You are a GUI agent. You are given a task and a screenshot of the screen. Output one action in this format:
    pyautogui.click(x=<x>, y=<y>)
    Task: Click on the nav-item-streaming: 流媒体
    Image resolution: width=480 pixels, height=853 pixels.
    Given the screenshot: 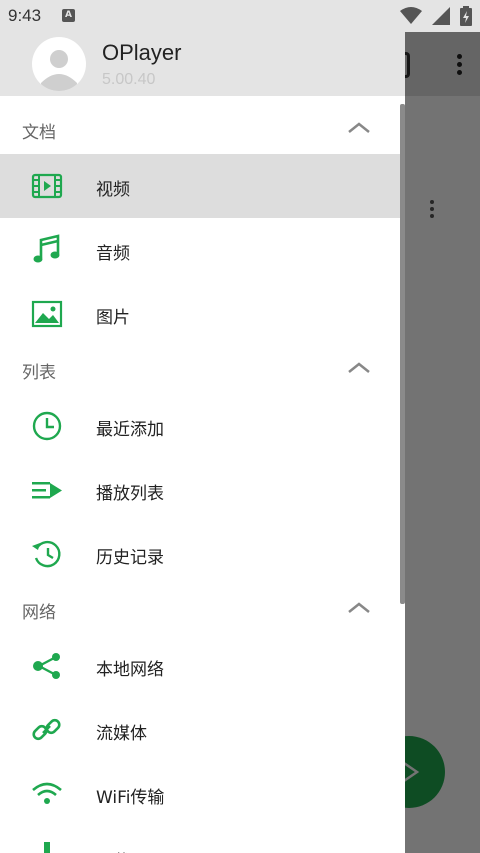 What is the action you would take?
    pyautogui.click(x=202, y=730)
    